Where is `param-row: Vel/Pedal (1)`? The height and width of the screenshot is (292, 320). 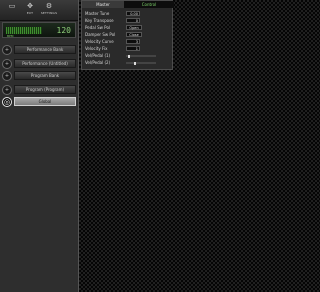
param-row: Vel/Pedal (1) is located at coordinates (128, 56).